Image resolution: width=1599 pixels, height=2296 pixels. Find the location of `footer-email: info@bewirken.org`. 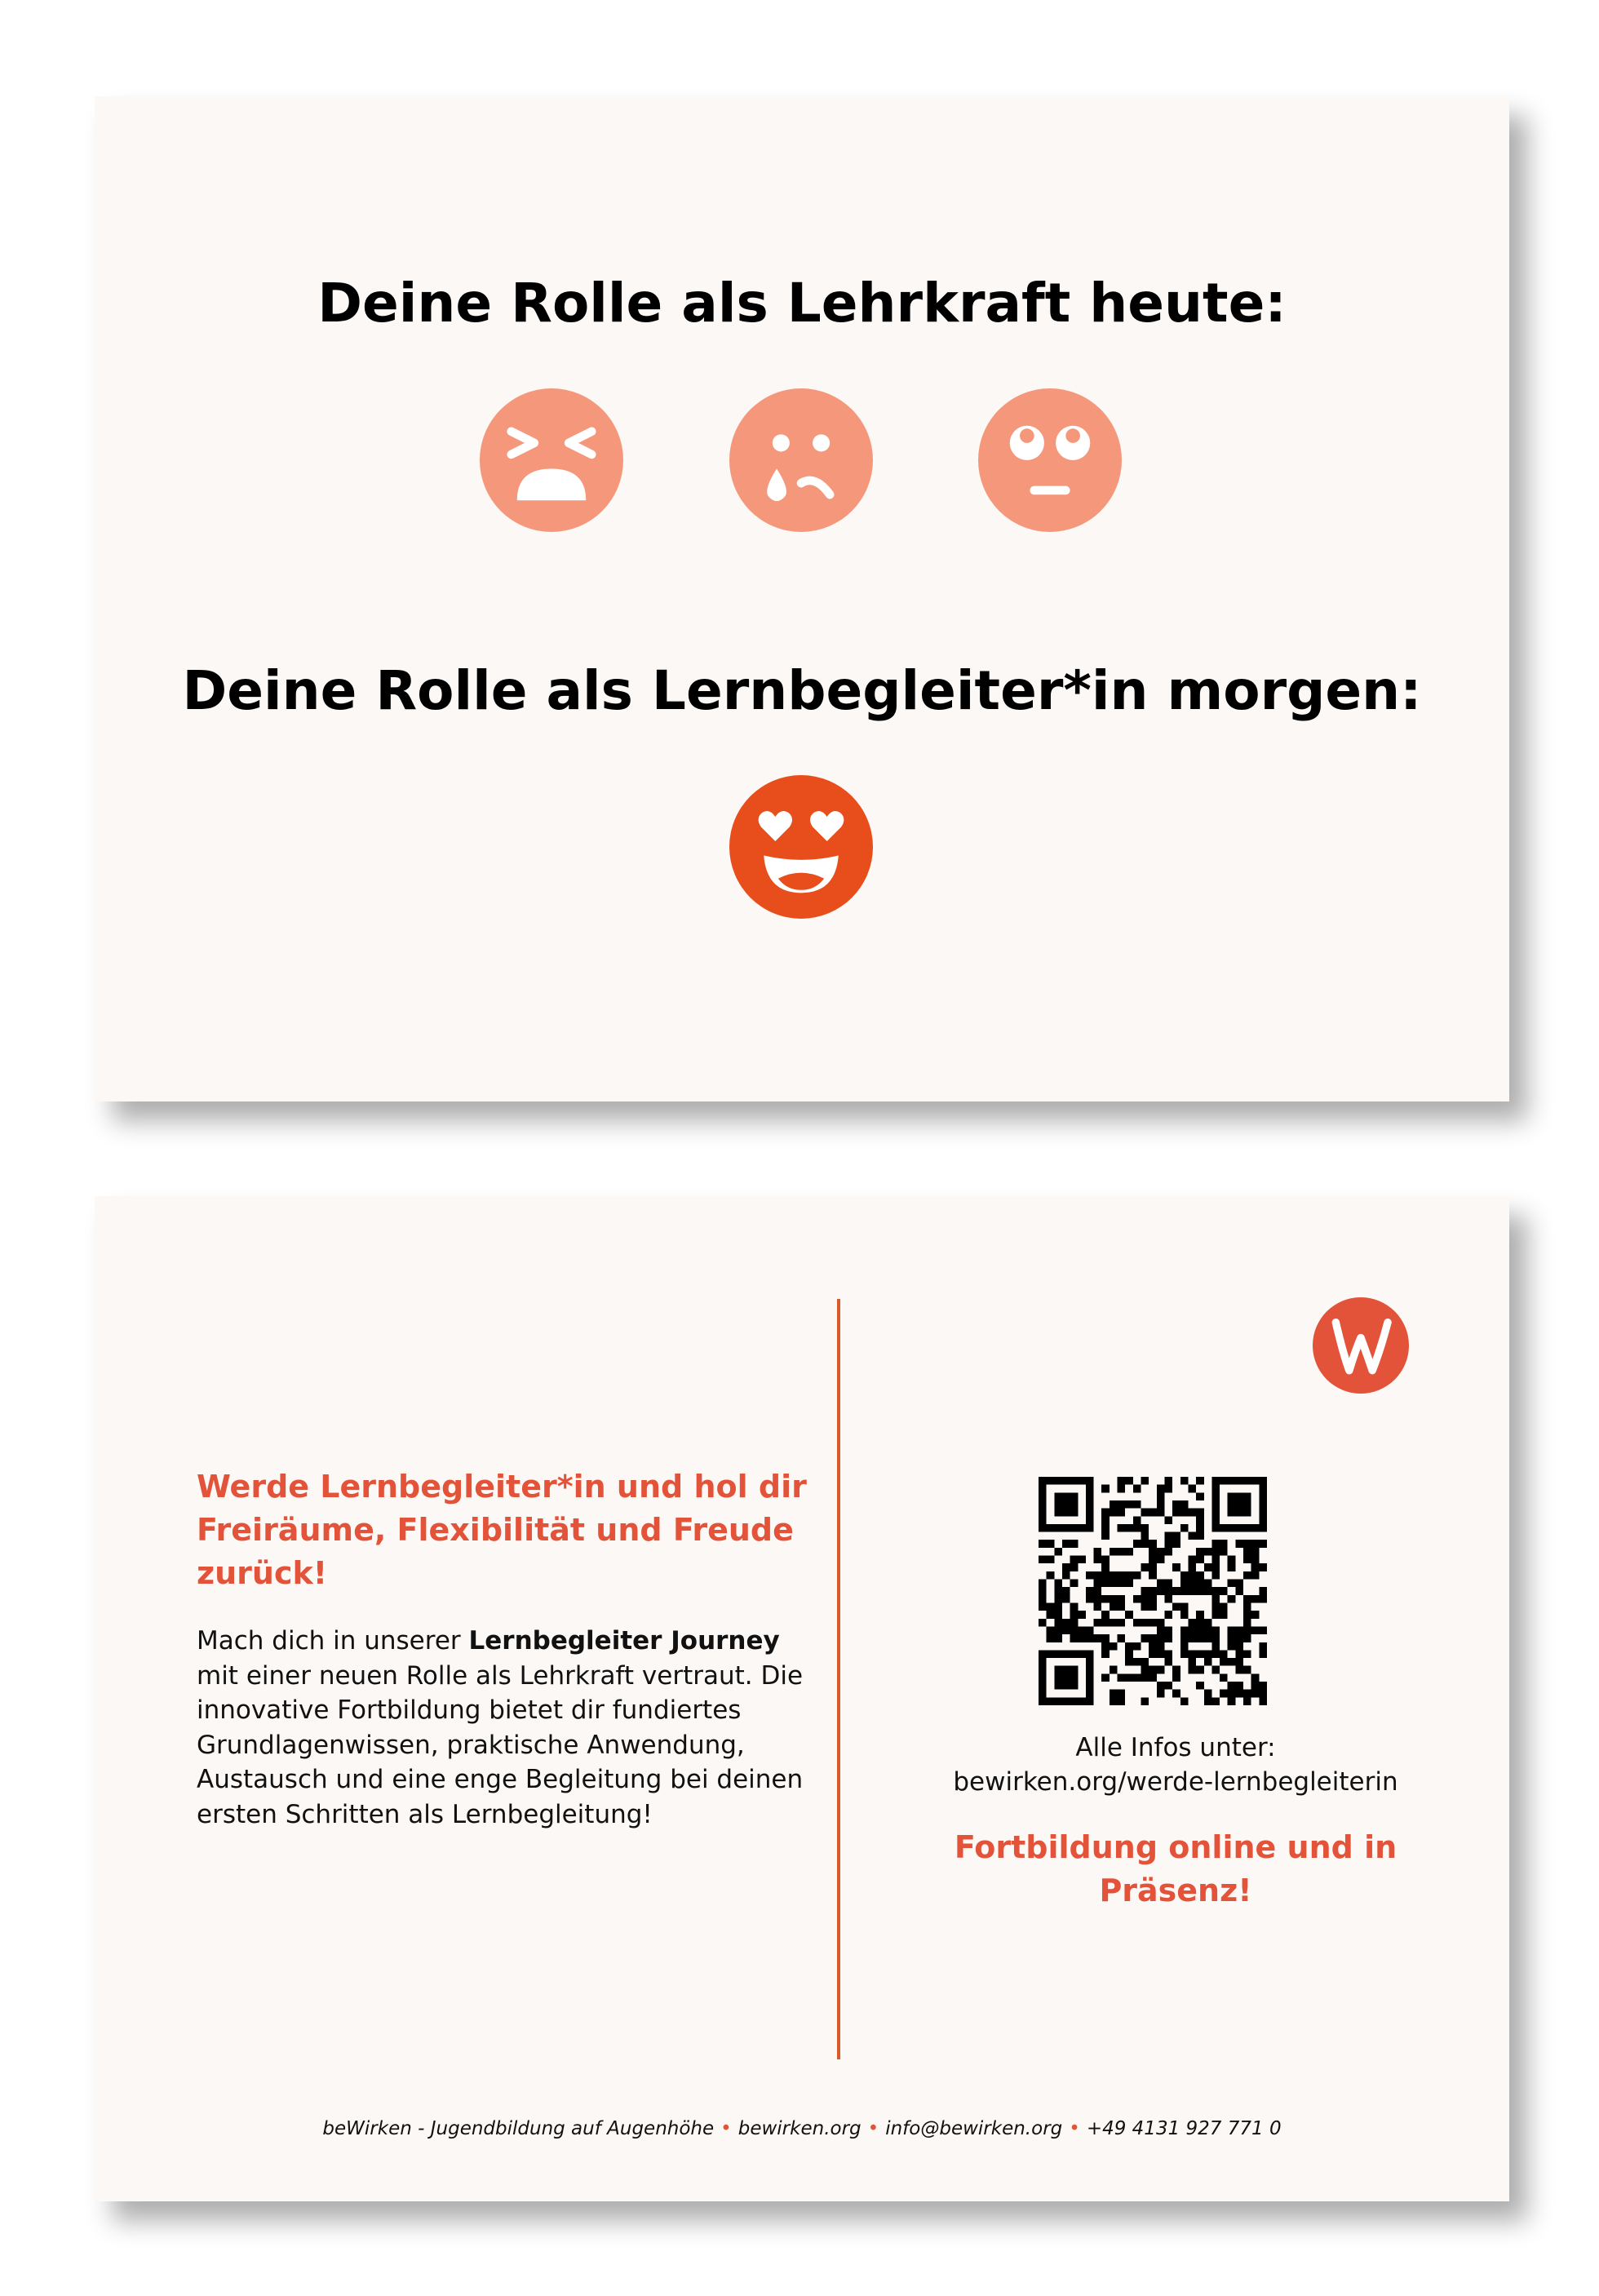

footer-email: info@bewirken.org is located at coordinates (973, 2128).